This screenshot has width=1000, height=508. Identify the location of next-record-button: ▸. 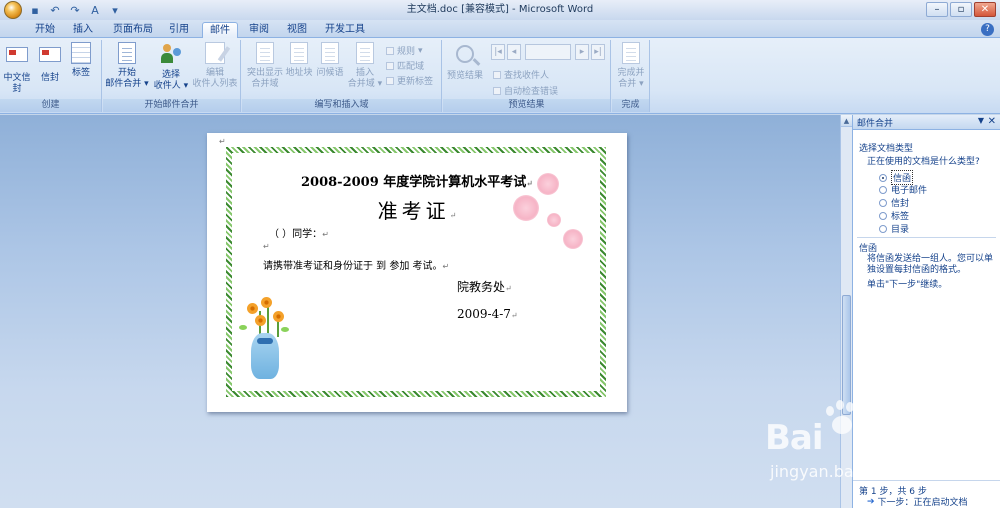
(582, 52).